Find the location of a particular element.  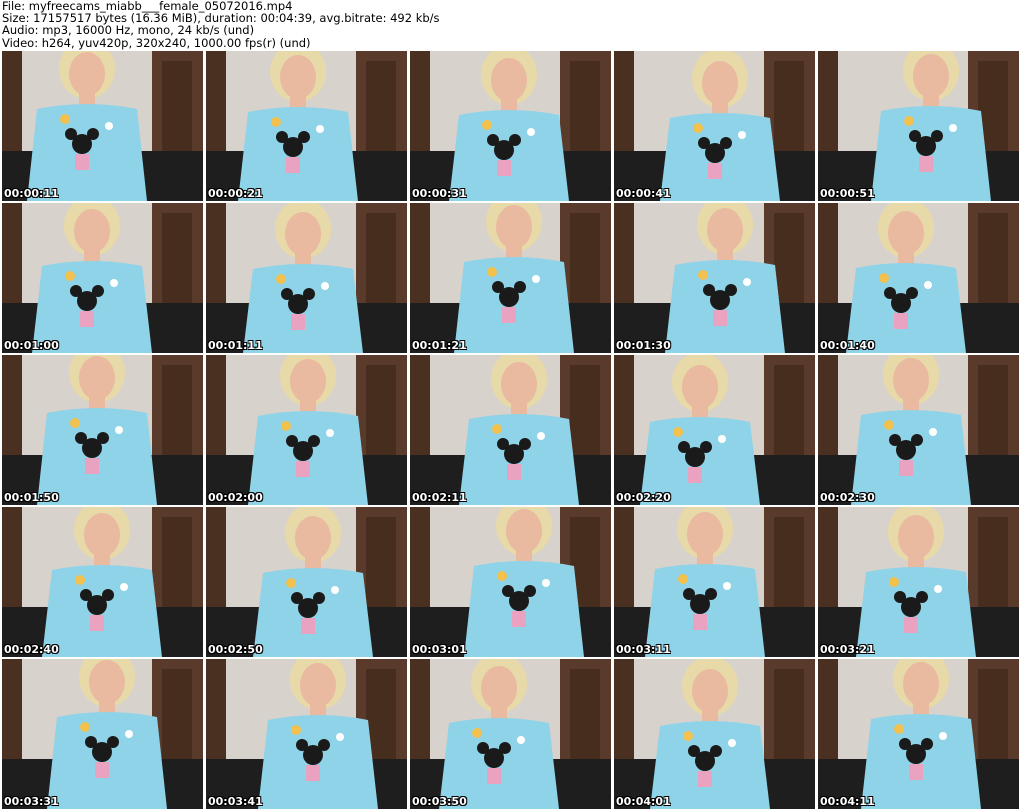

frame-timestamp: 00:01:21 is located at coordinates (439, 345).